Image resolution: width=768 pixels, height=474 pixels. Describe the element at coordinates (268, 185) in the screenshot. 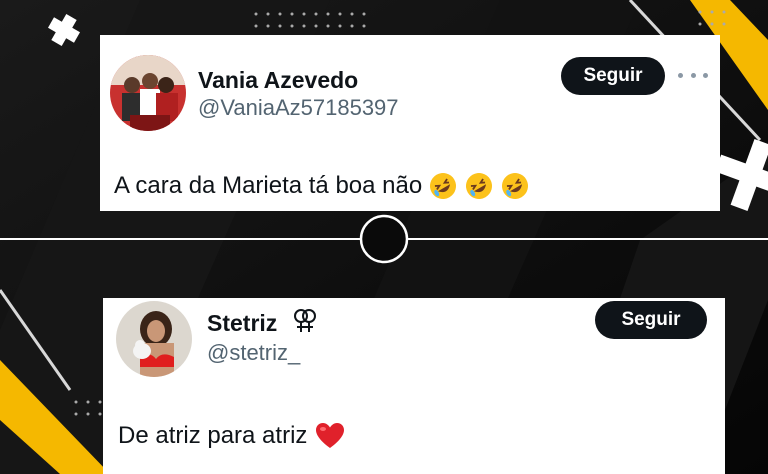

I see `tweet-text-content: A cara da Marieta tá boa não` at that location.